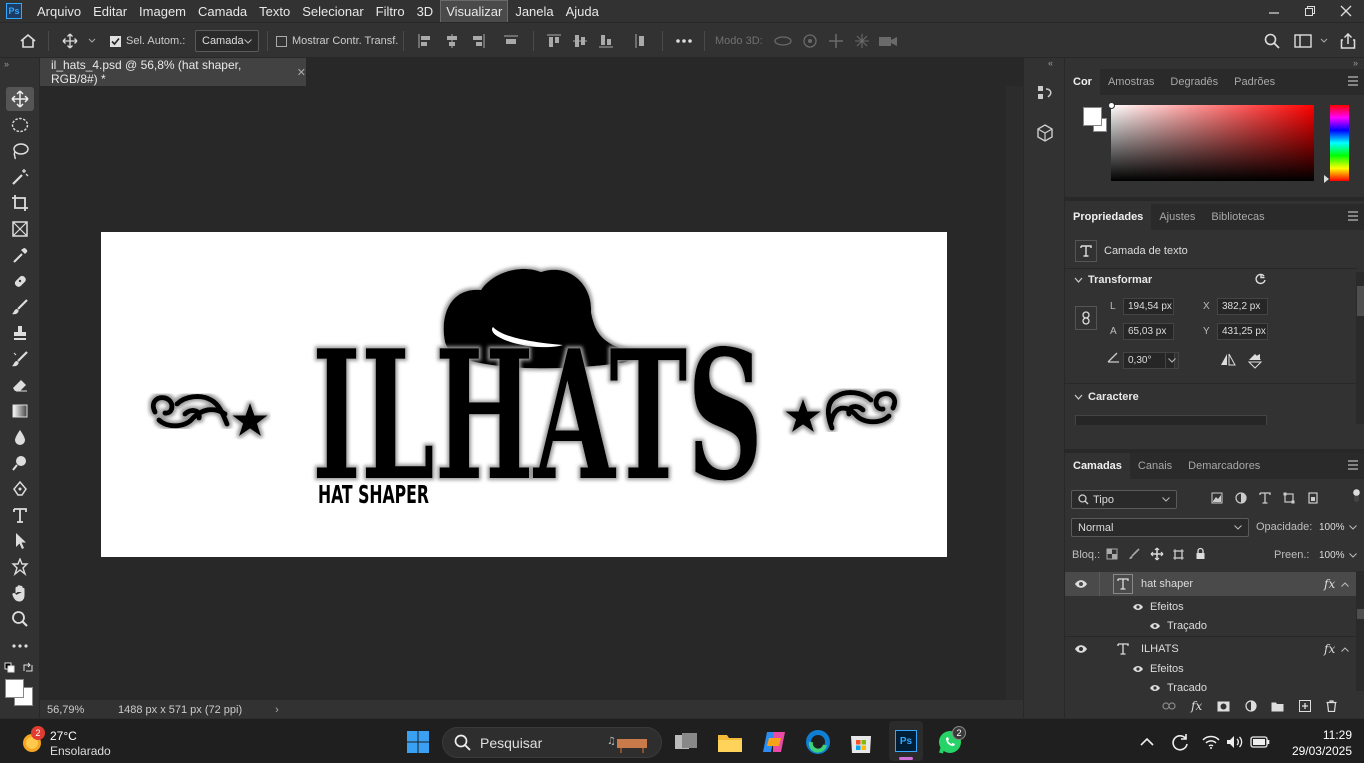 The width and height of the screenshot is (1364, 763). What do you see at coordinates (1180, 741) in the screenshot?
I see `sync-icon` at bounding box center [1180, 741].